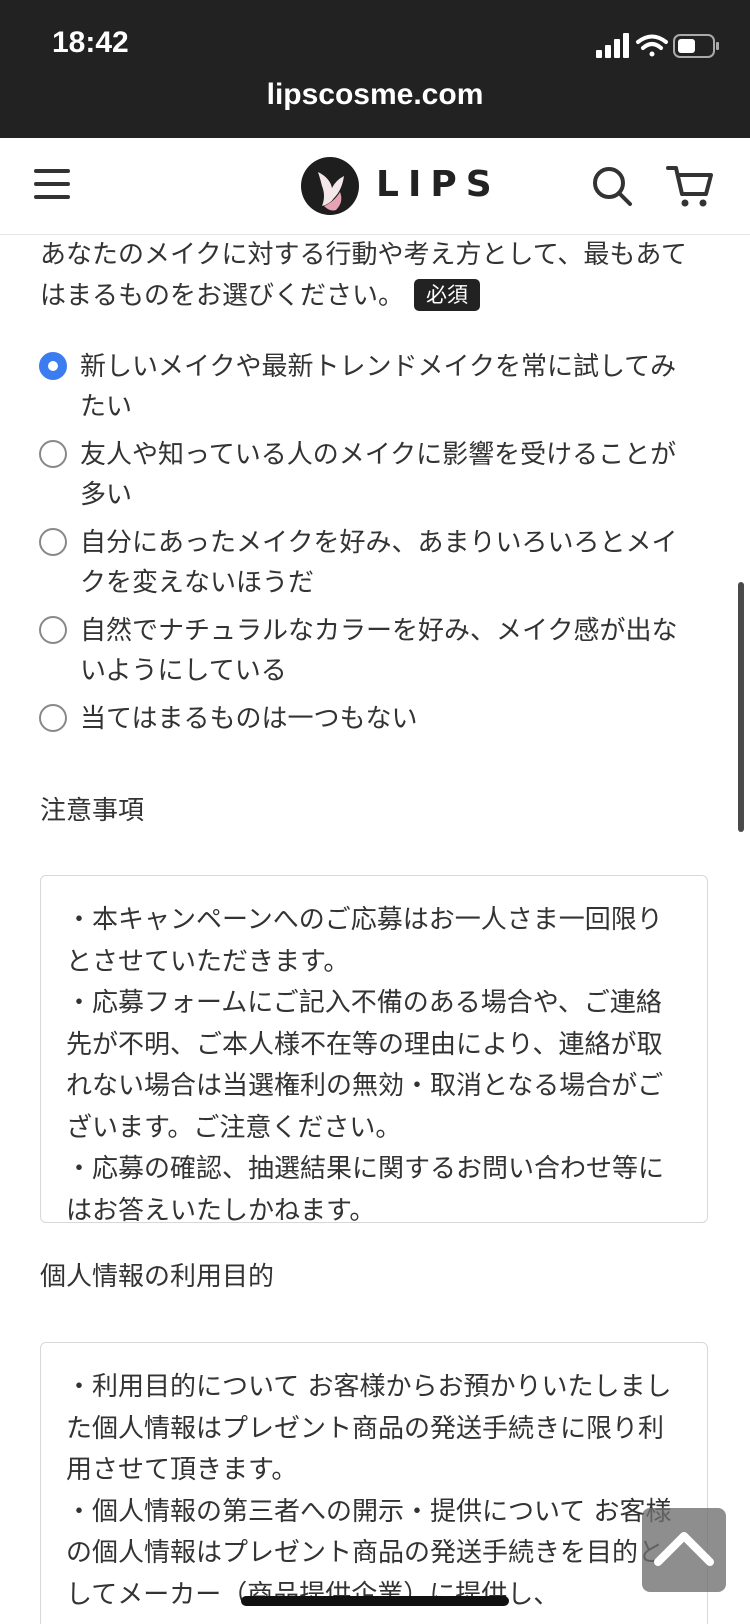 This screenshot has width=750, height=1624. Describe the element at coordinates (378, 387) in the screenshot. I see `radio-option-label: 新しいメイクや最新トレンドメイクを常に試してみたい` at that location.